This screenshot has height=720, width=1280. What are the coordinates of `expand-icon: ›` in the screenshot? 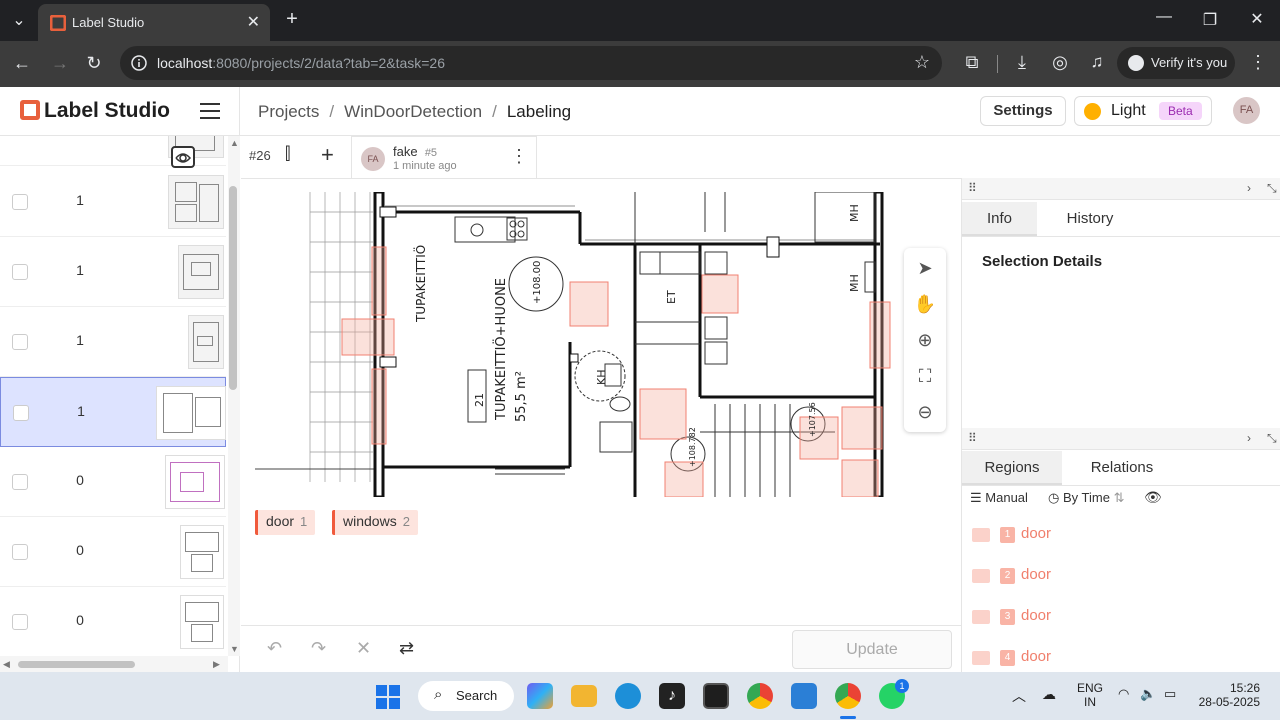 It's located at (1249, 188).